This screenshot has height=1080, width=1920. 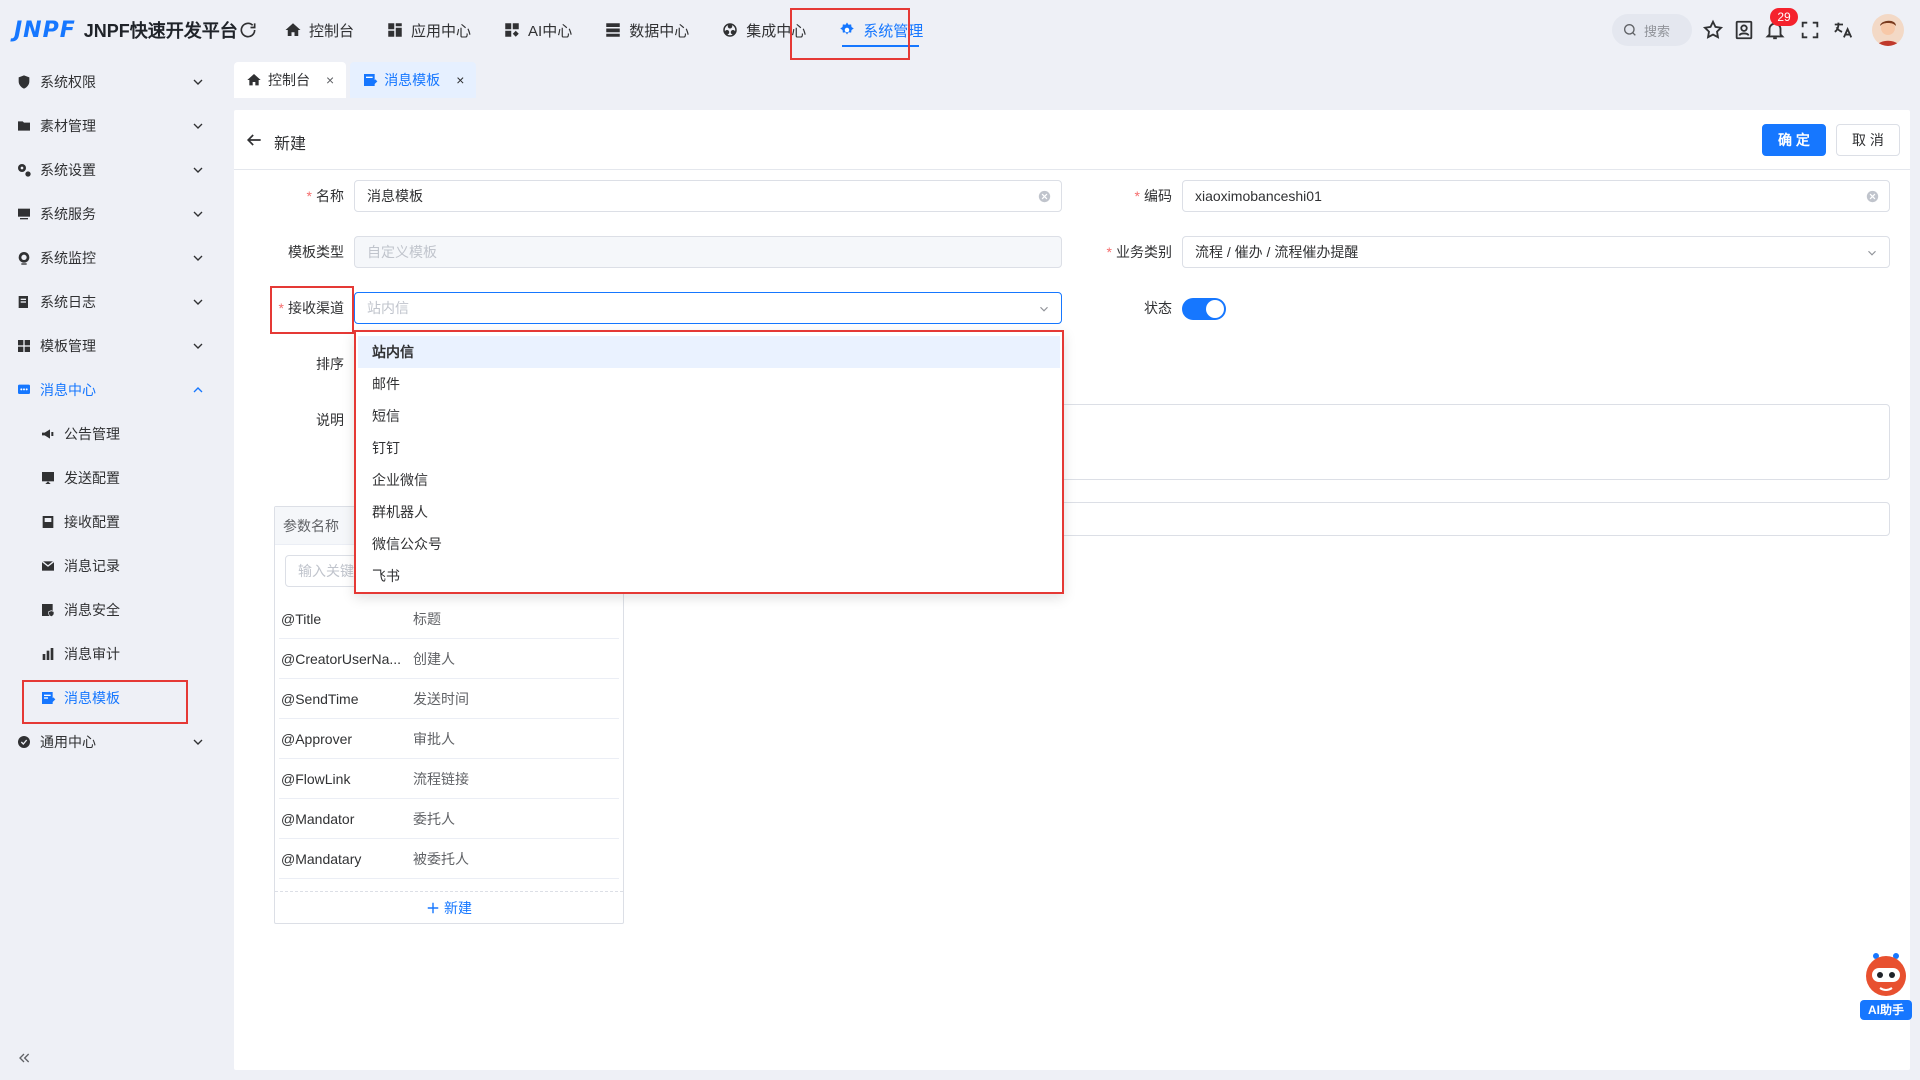 I want to click on sidebar-item-message-center: 消息中心, so click(x=113, y=390).